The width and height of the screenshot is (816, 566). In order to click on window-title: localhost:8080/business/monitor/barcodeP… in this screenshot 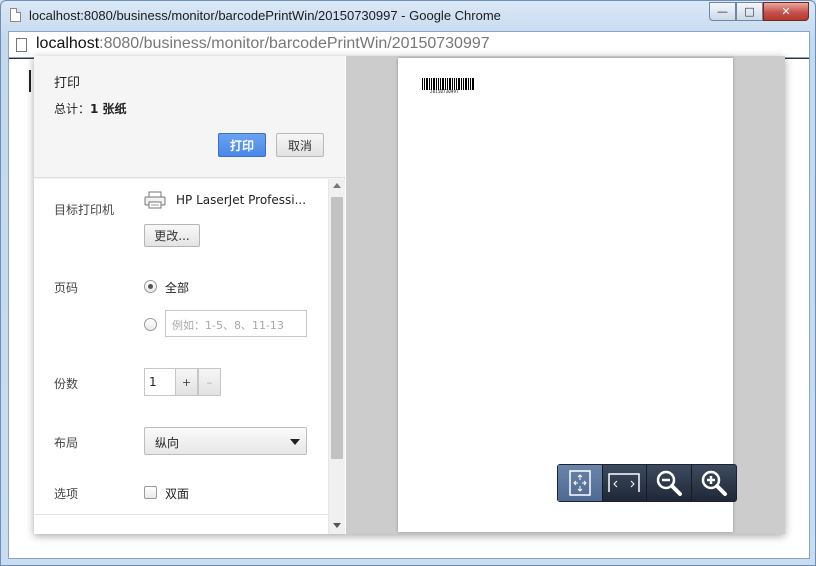, I will do `click(265, 15)`.